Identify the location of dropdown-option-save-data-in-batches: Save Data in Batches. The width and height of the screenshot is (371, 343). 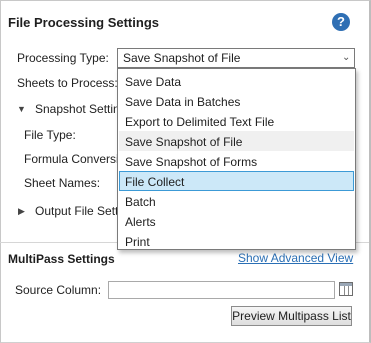
(236, 101).